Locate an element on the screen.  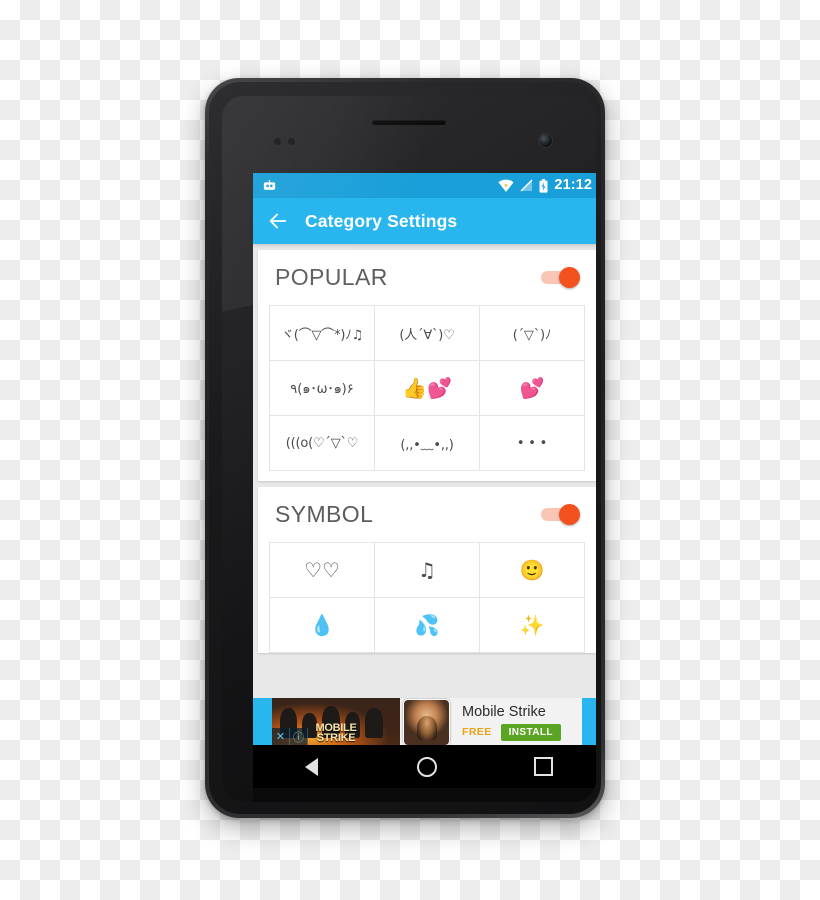
page-title: Category Settings is located at coordinates (381, 220).